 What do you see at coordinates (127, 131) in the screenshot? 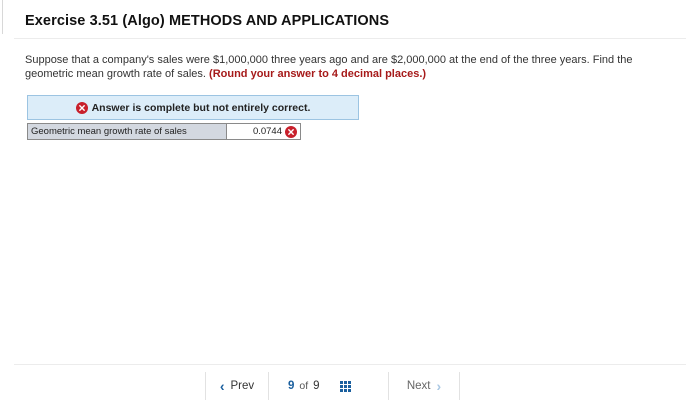
I see `answer-label: Geometric mean growth rate of sales` at bounding box center [127, 131].